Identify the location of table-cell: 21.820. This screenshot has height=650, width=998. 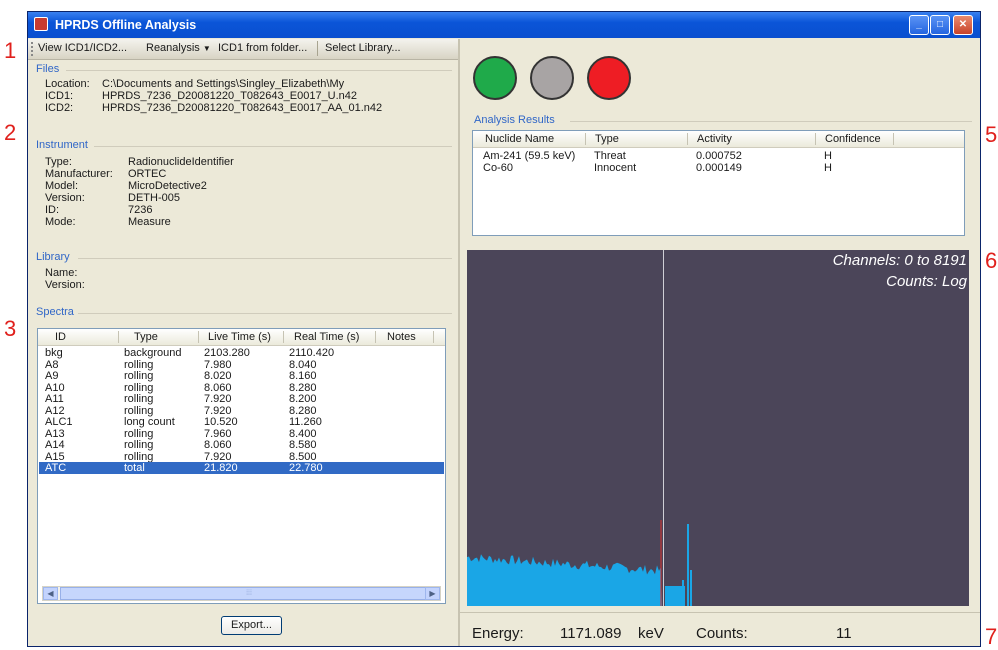
(221, 468).